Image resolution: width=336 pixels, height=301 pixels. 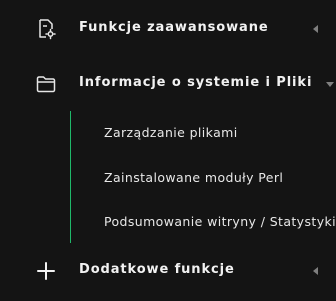 I want to click on menu-section-label: Informacje o systemie i Pliki, so click(x=196, y=82).